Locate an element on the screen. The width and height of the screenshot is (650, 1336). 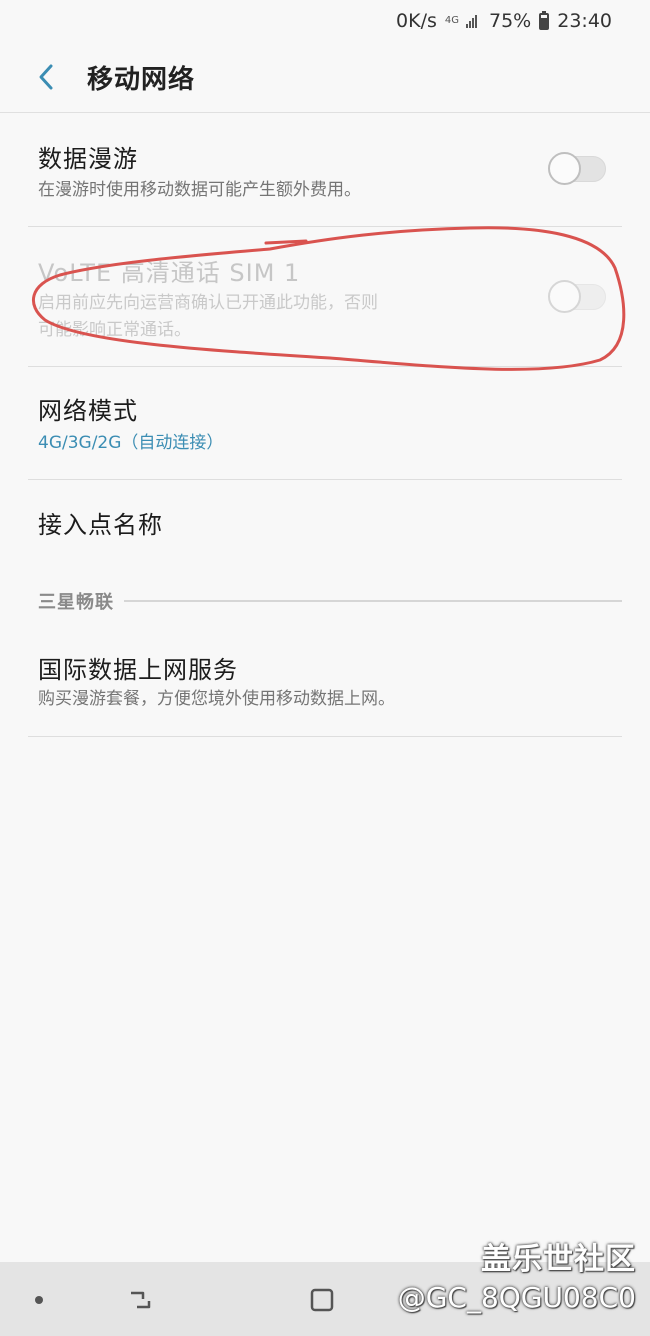
signal-icon is located at coordinates (473, 21).